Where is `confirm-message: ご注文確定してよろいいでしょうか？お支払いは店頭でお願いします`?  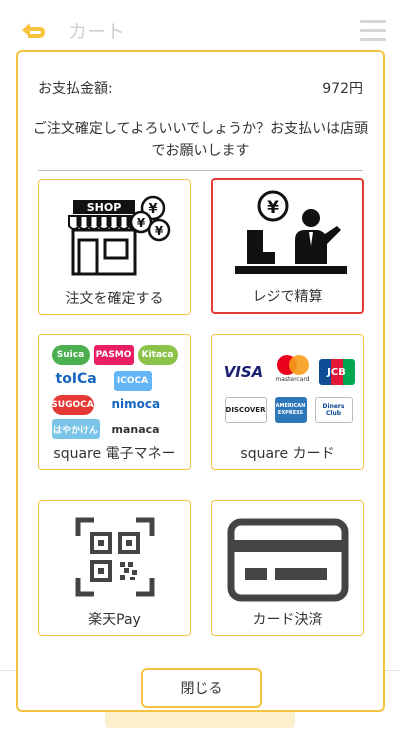 confirm-message: ご注文確定してよろいいでしょうか？お支払いは店頭でお願いします is located at coordinates (200, 140).